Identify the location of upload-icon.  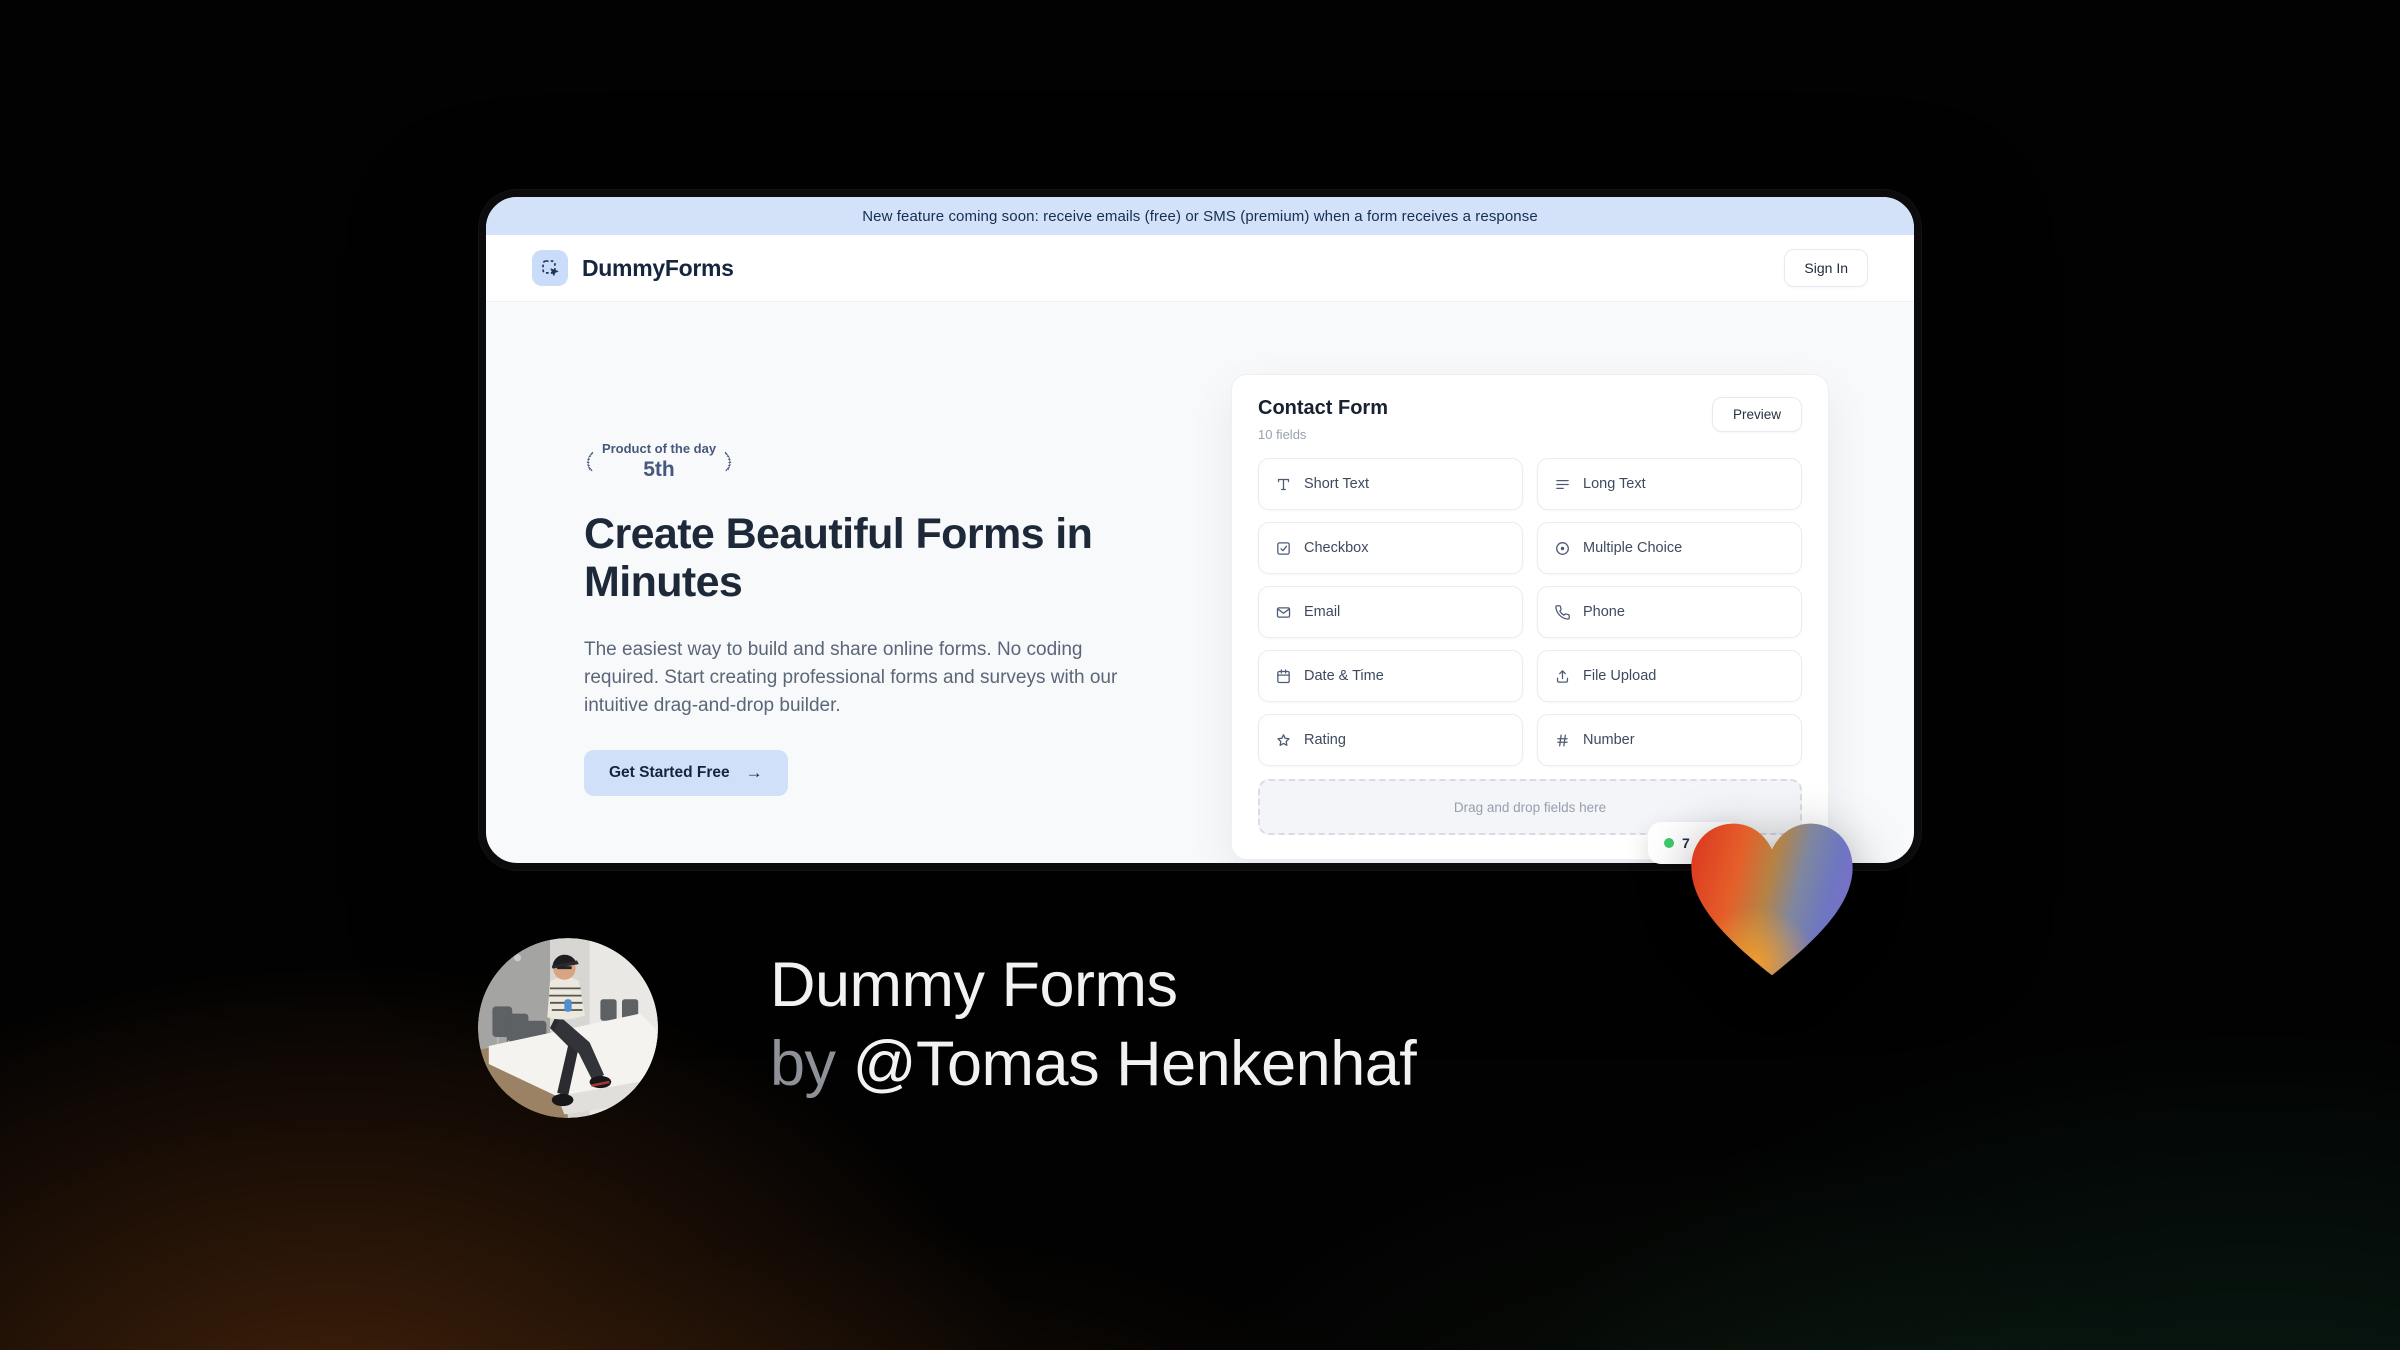
(1562, 676).